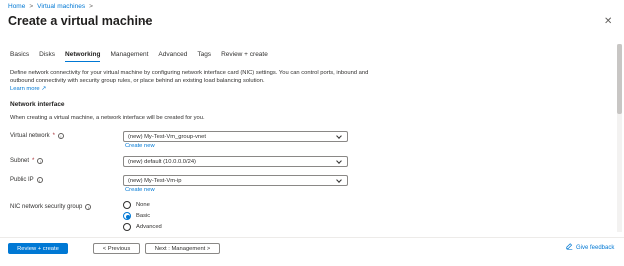  I want to click on nsg-option-none: None, so click(136, 205).